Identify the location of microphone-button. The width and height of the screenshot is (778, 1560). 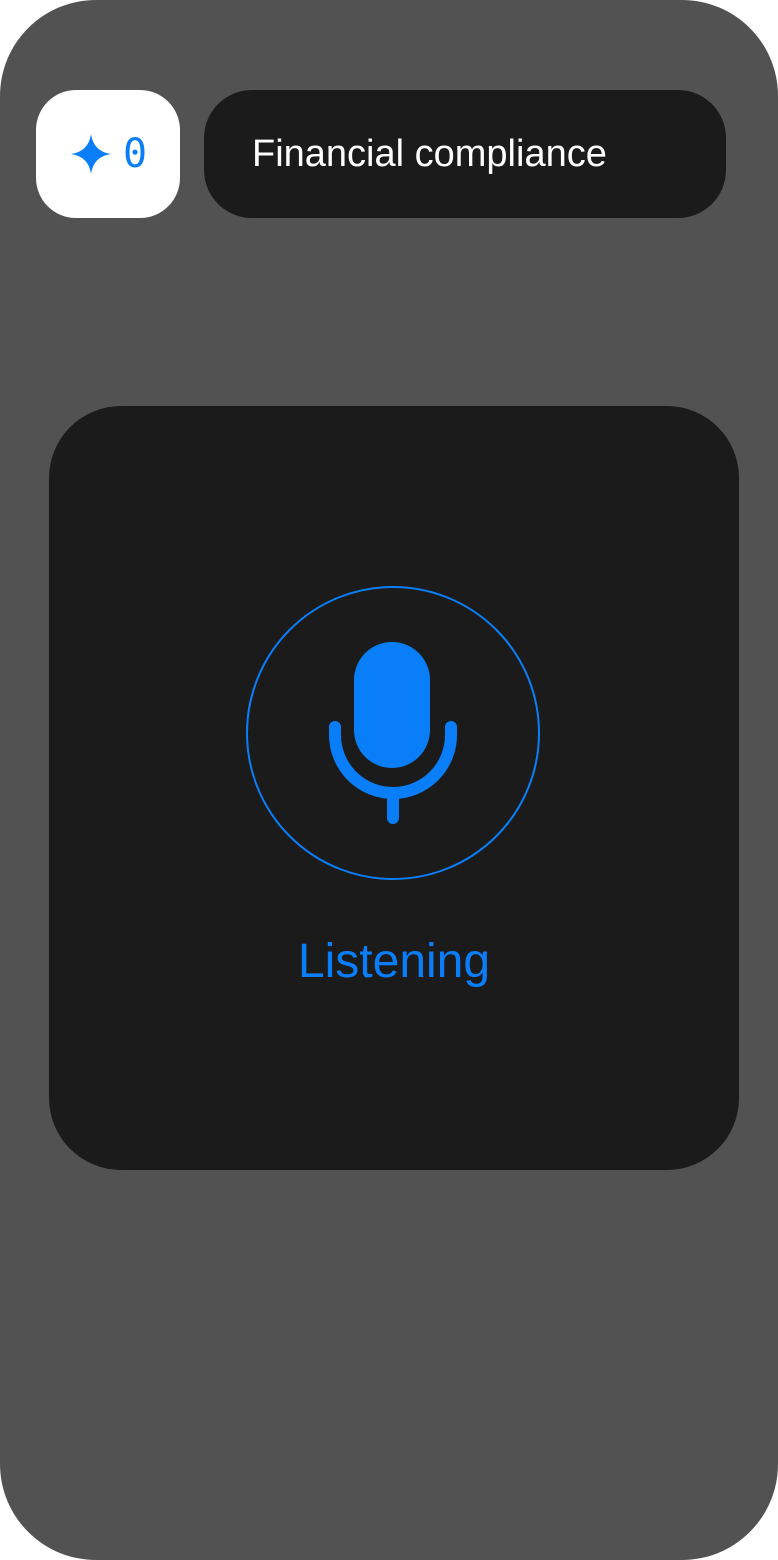
(393, 733).